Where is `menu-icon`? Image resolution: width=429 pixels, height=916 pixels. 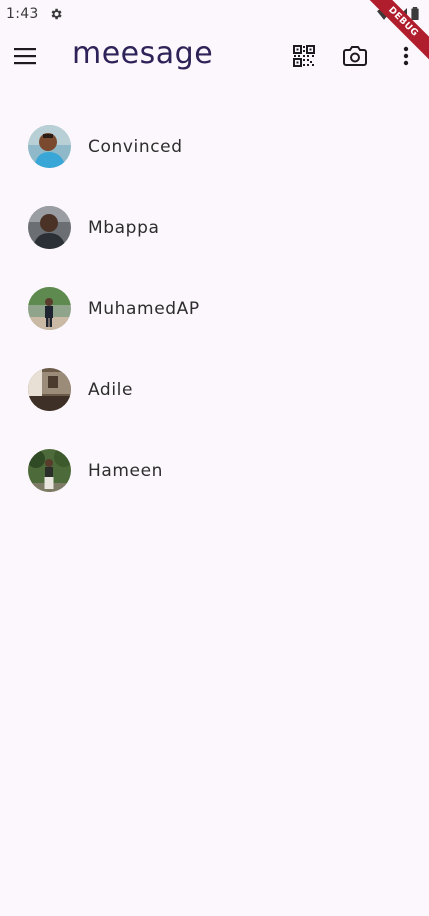 menu-icon is located at coordinates (25, 56).